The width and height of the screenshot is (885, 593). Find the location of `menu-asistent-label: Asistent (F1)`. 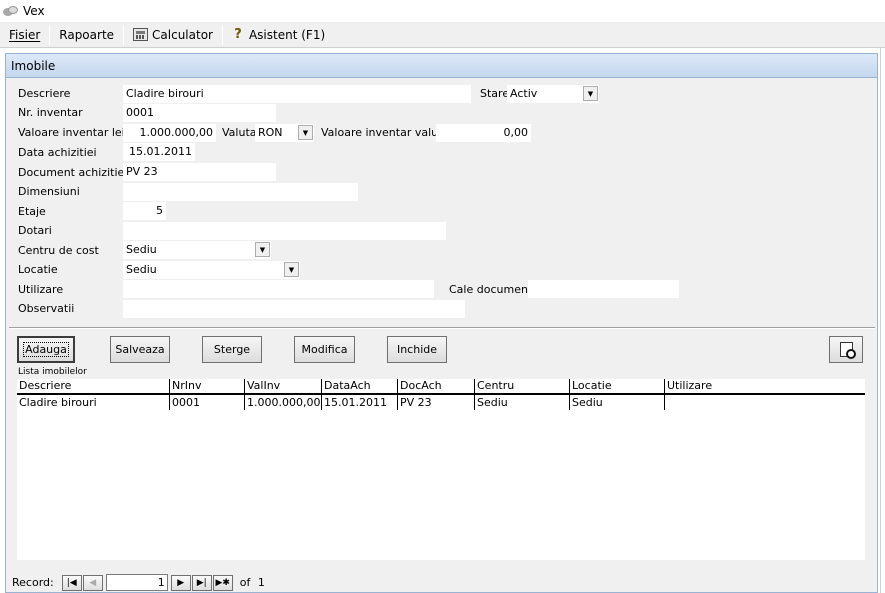

menu-asistent-label: Asistent (F1) is located at coordinates (287, 34).